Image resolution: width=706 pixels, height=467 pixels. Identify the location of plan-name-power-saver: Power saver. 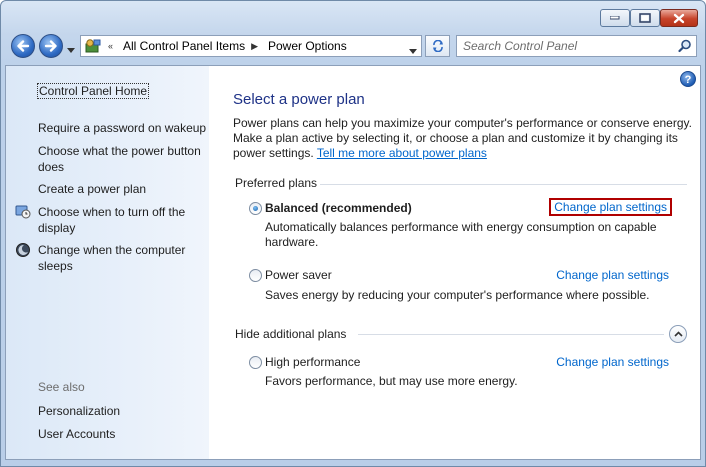
(298, 275).